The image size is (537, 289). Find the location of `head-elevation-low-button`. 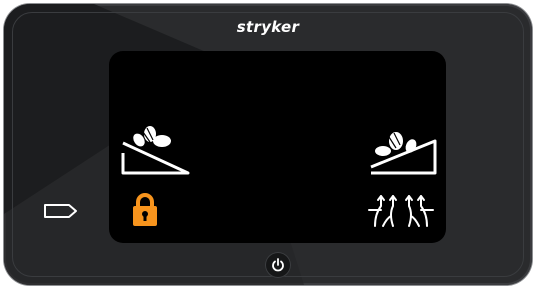

head-elevation-low-button is located at coordinates (156, 148).